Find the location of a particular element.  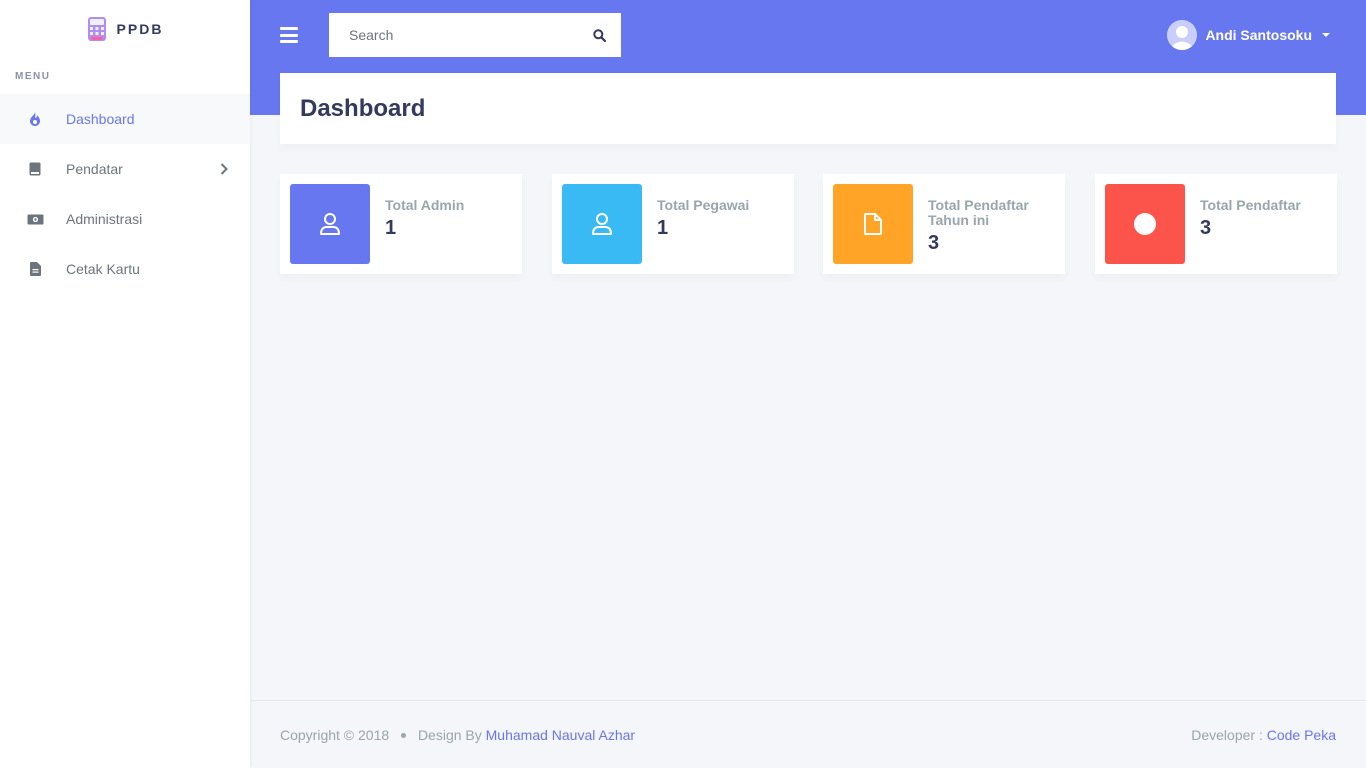

sidebar-item-label: Dashboard is located at coordinates (100, 119).